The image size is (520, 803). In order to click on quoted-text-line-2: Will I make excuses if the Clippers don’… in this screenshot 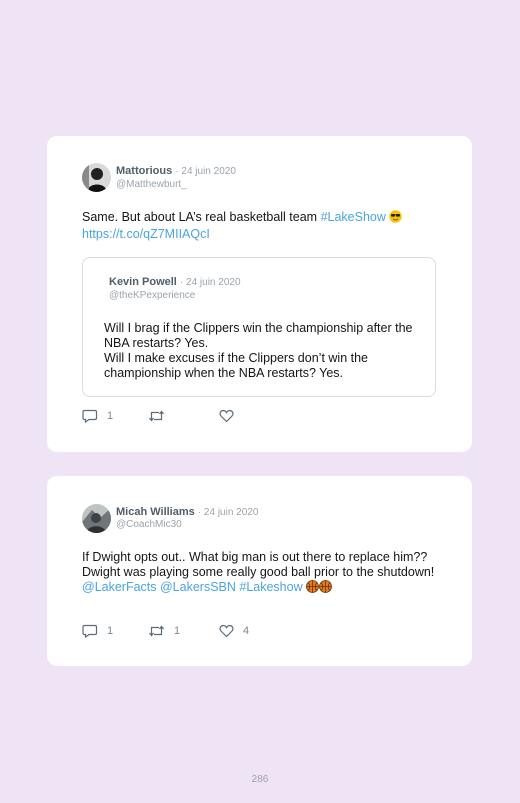, I will do `click(236, 365)`.